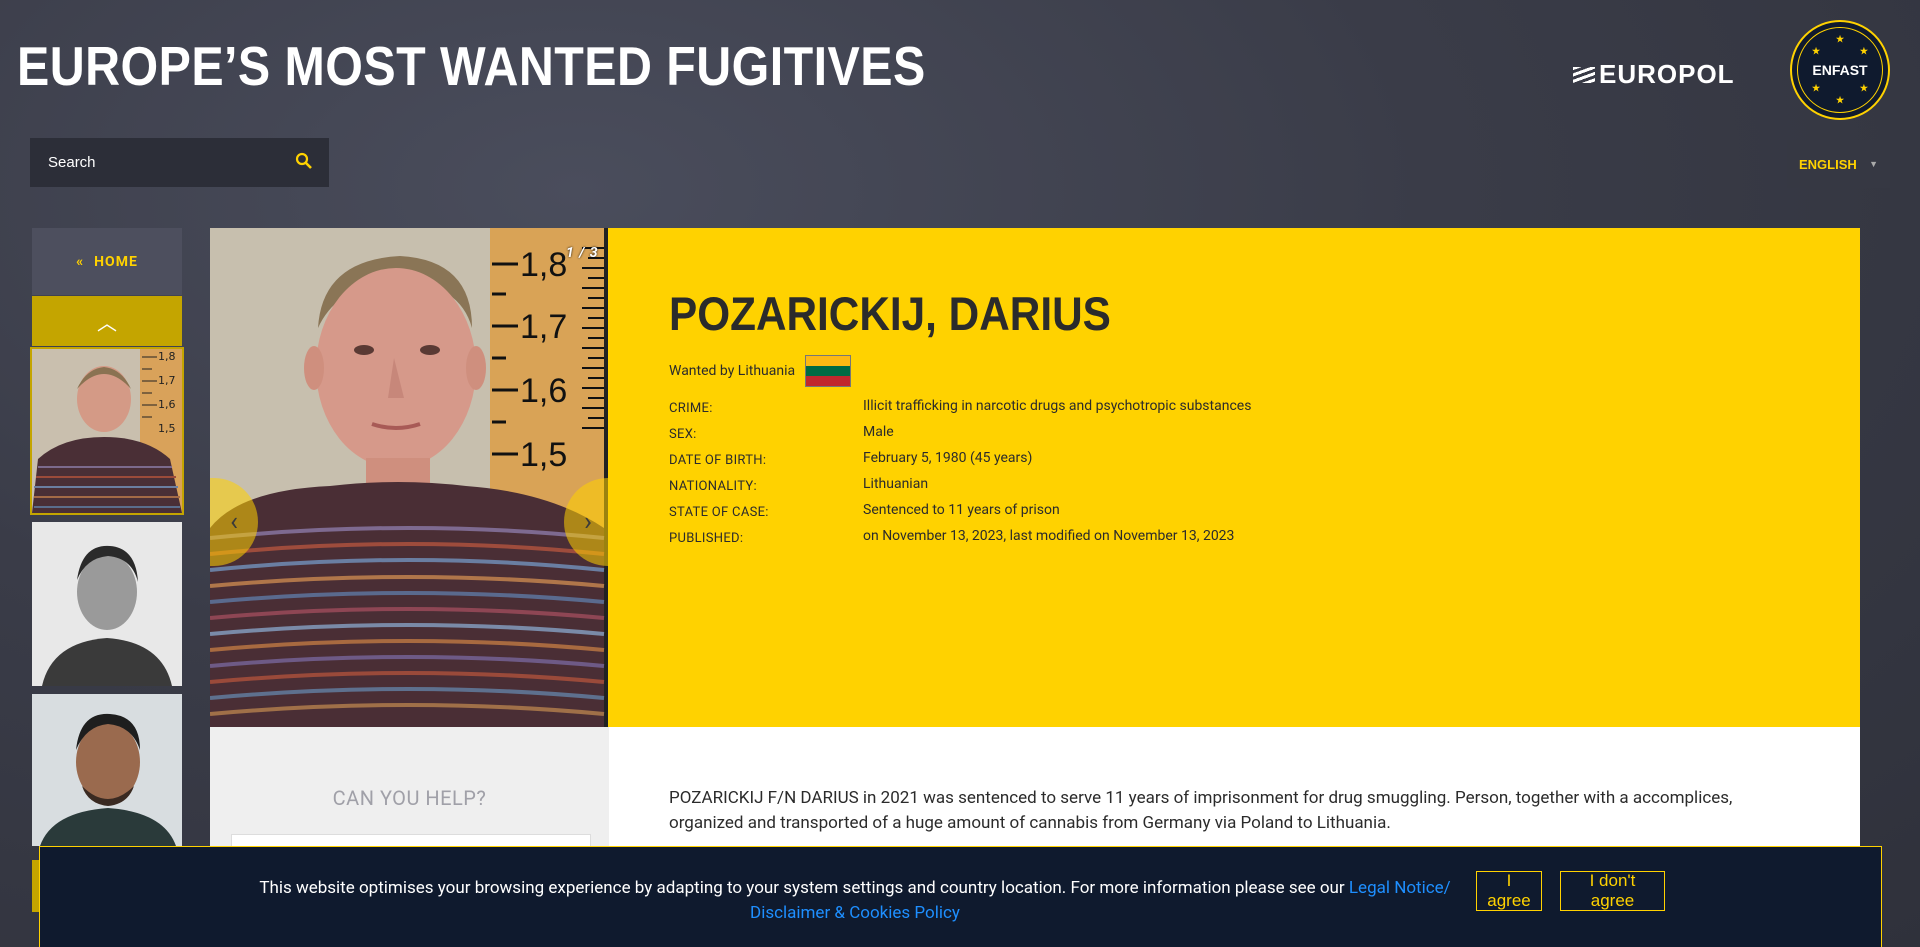  What do you see at coordinates (732, 371) in the screenshot?
I see `wanted-by-text: Wanted by Lithuania` at bounding box center [732, 371].